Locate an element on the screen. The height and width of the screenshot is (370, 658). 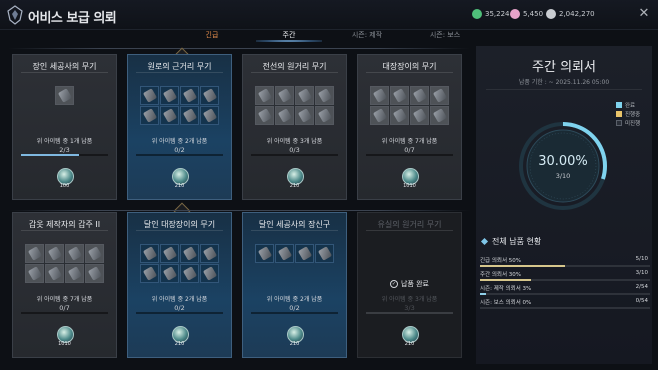
request-card: 장인 세공사의 무기 위 아이템 중 1개 납품 2/3 100 is located at coordinates (64, 127).